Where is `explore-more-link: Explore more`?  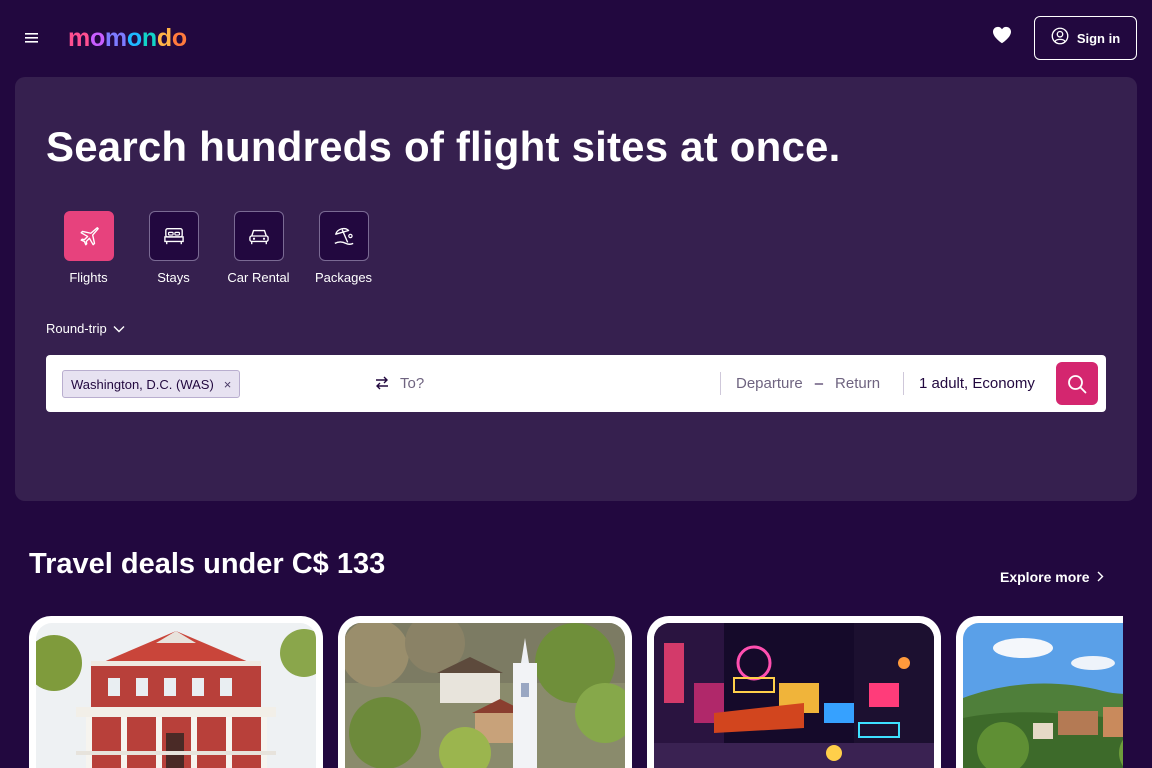 explore-more-link: Explore more is located at coordinates (1052, 577).